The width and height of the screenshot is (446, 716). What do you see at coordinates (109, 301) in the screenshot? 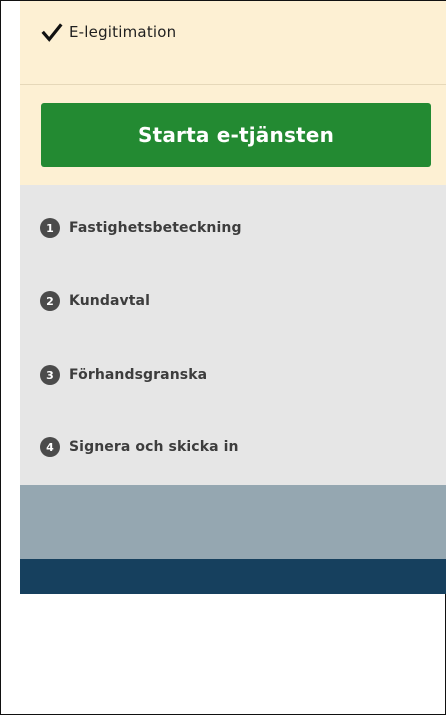
I see `step-label: Kundavtal` at bounding box center [109, 301].